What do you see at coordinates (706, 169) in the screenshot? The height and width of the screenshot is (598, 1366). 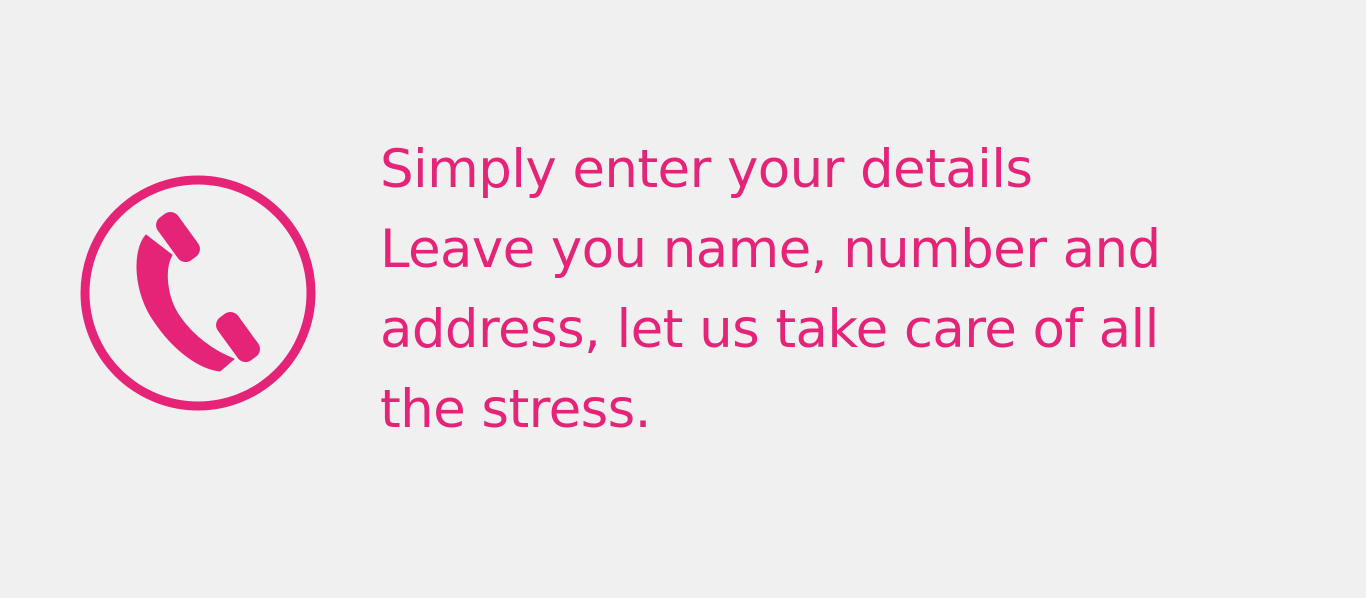 I see `feature-title: Simply enter your details` at bounding box center [706, 169].